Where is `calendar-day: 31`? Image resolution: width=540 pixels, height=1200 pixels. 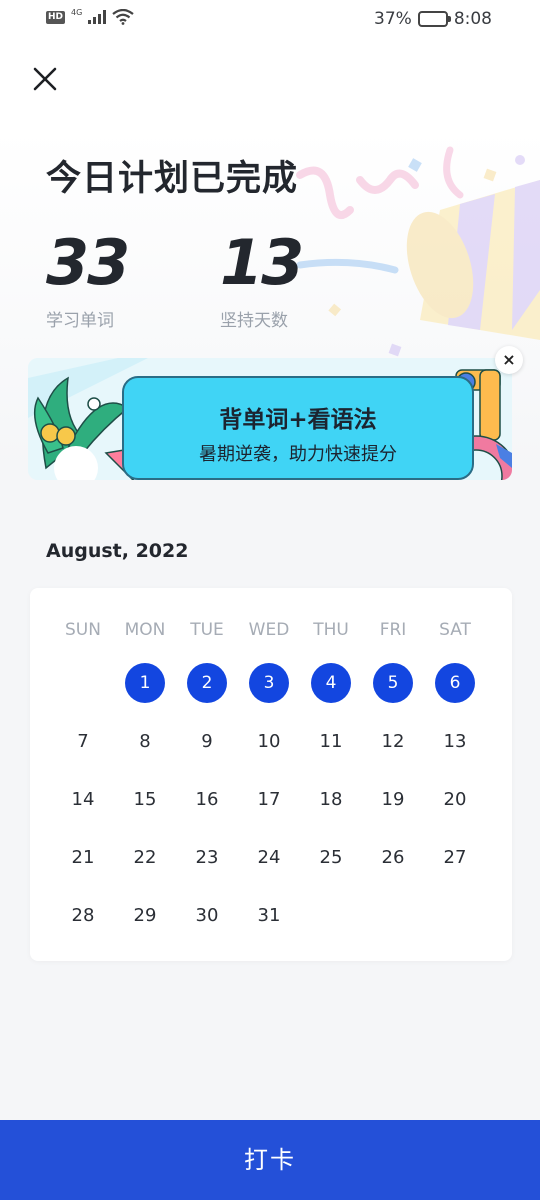
calendar-day: 31 is located at coordinates (269, 915).